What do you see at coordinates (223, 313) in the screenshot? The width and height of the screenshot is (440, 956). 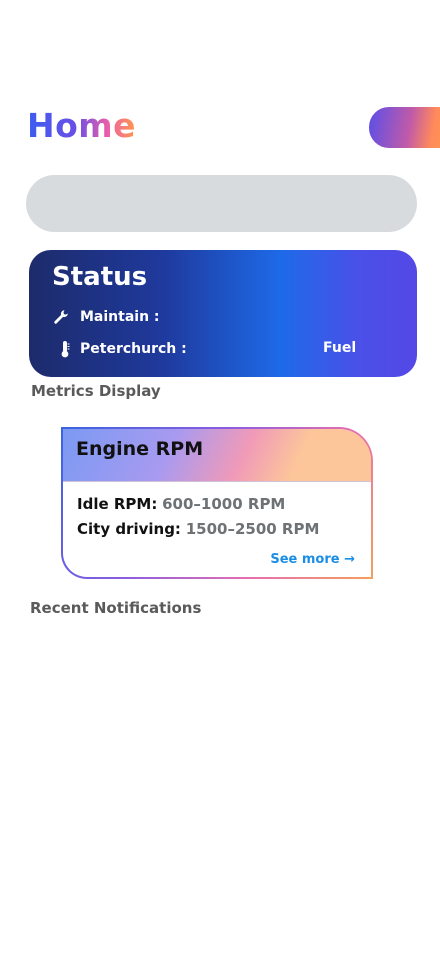 I see `status-card: Status Maintain : Peterchurch : Fuel` at bounding box center [223, 313].